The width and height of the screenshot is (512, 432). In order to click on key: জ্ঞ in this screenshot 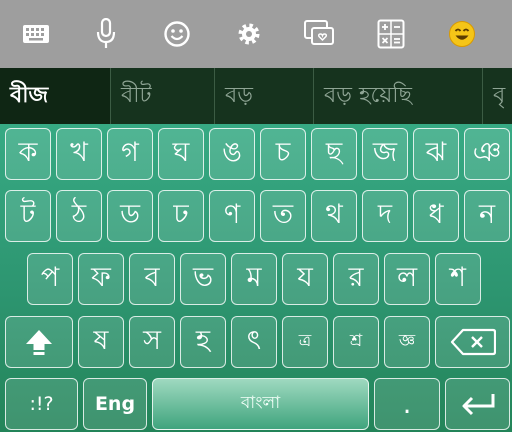, I will do `click(407, 342)`.